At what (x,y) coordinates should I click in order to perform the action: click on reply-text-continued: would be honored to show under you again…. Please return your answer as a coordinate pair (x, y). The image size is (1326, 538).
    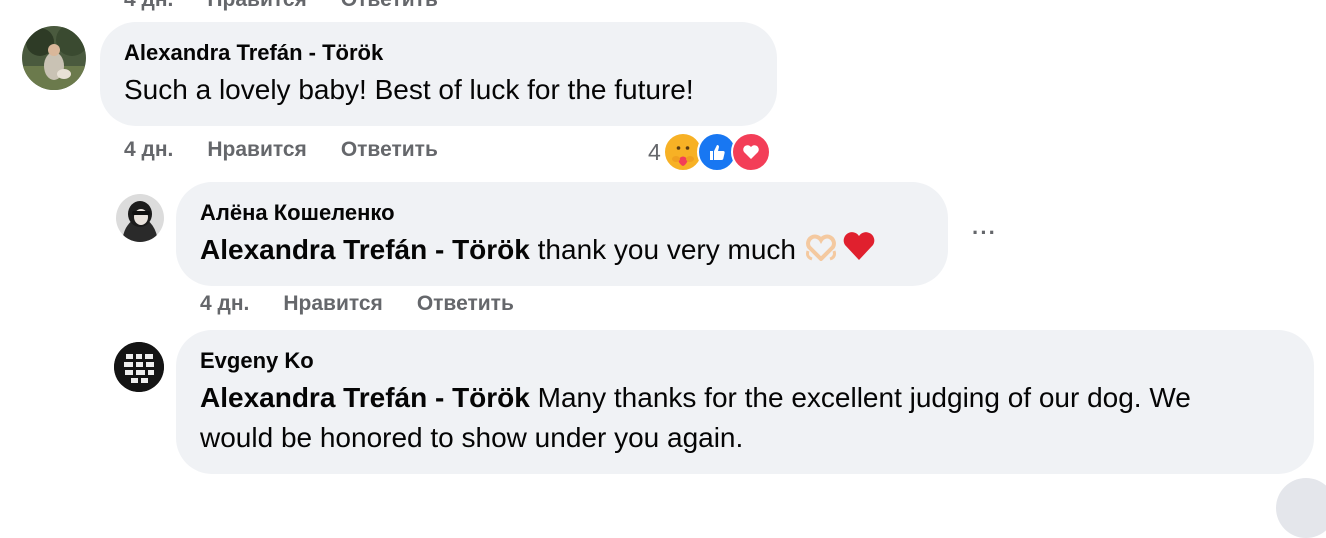
    Looking at the image, I should click on (472, 437).